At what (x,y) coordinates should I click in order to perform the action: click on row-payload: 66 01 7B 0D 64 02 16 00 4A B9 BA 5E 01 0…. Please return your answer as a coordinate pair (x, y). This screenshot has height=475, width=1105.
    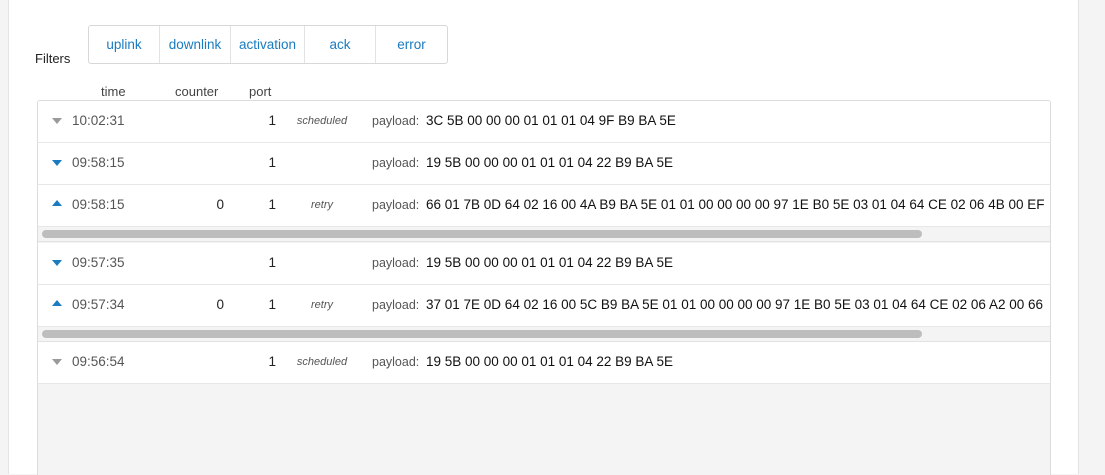
    Looking at the image, I should click on (735, 204).